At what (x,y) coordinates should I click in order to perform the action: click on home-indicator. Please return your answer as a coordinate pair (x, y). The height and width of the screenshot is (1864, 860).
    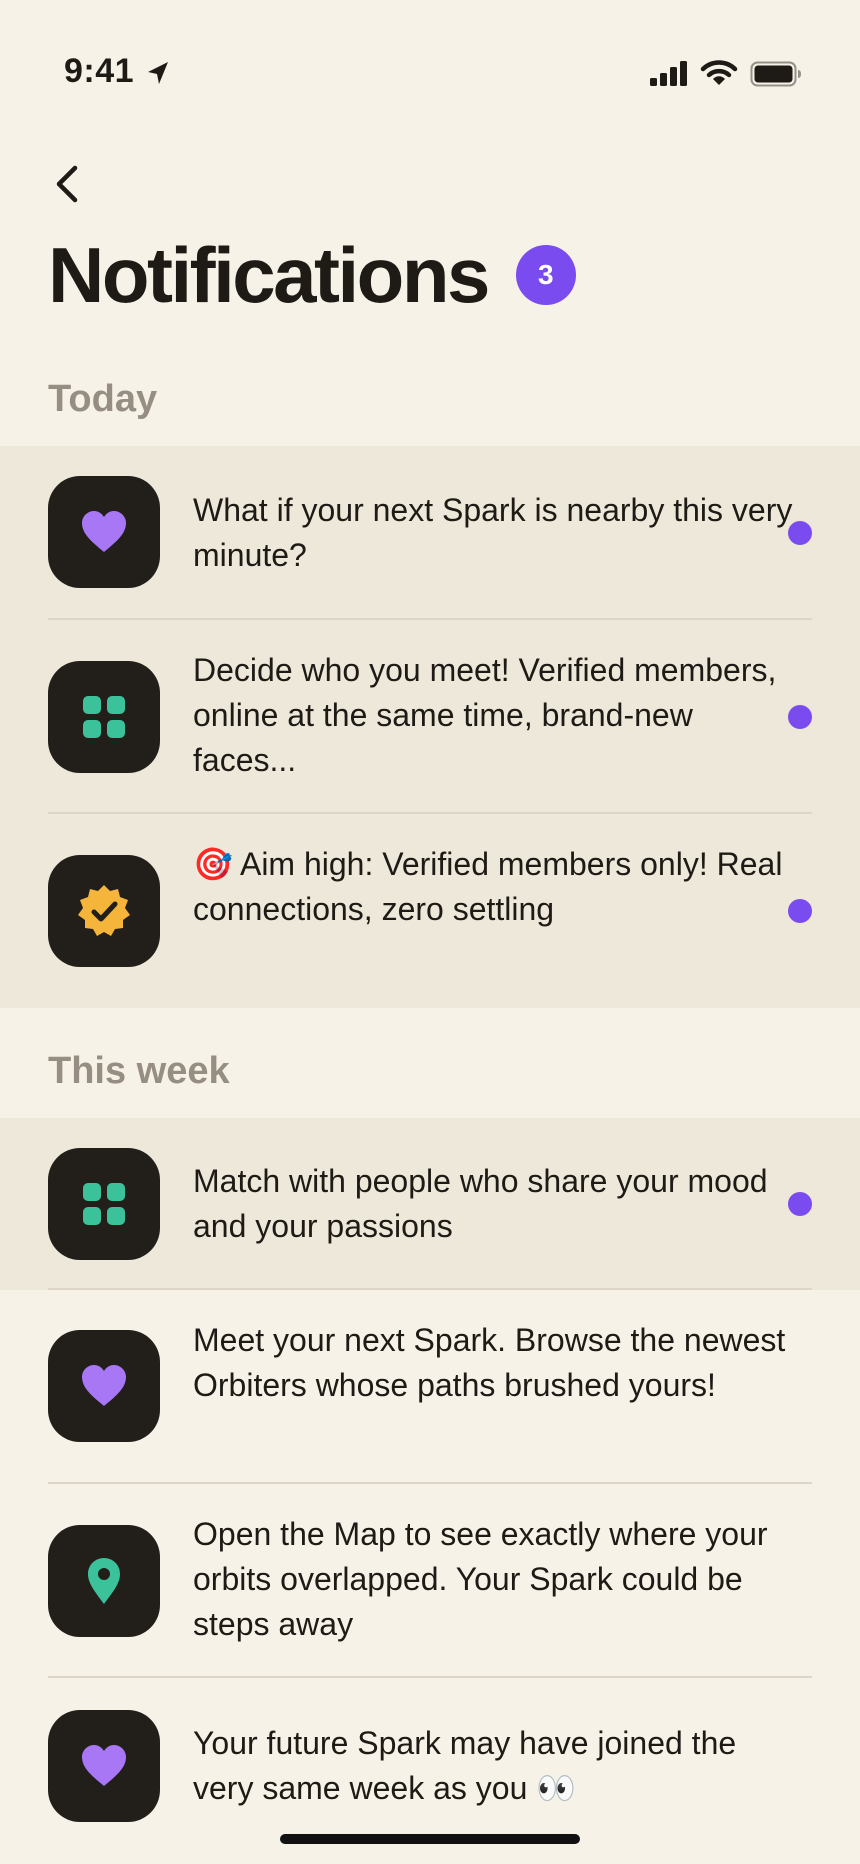
    Looking at the image, I should click on (430, 1839).